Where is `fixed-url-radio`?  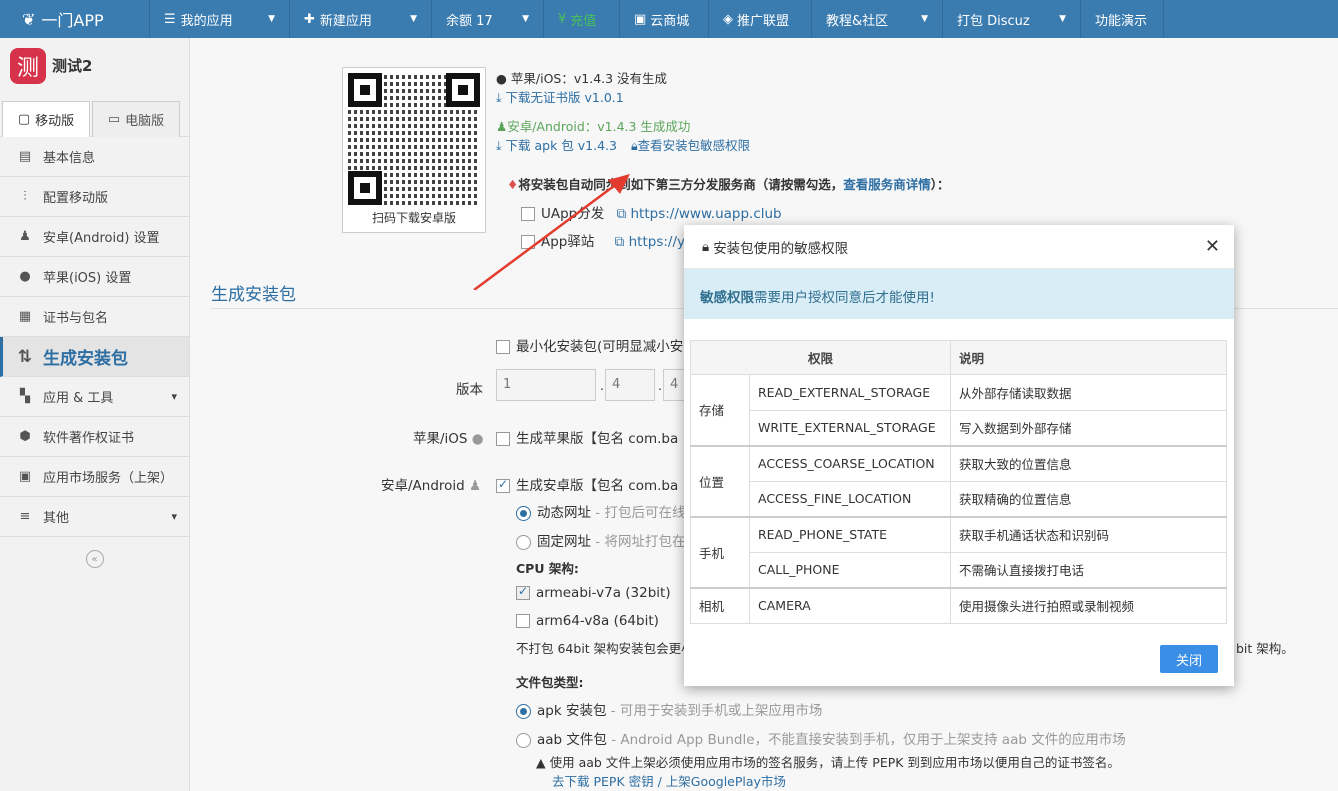
fixed-url-radio is located at coordinates (523, 542).